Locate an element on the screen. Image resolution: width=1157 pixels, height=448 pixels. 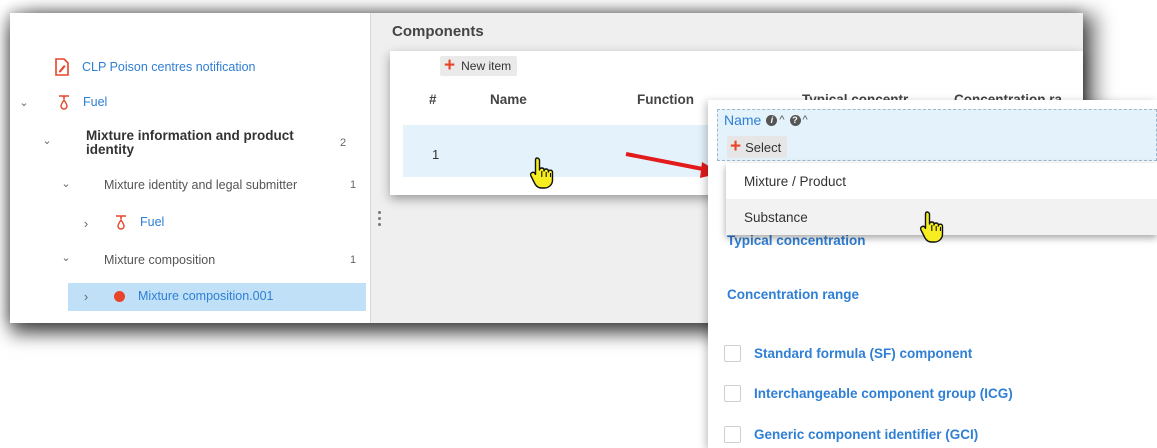
tree-item-mixture-information: Mixture information and product identity is located at coordinates (201, 143).